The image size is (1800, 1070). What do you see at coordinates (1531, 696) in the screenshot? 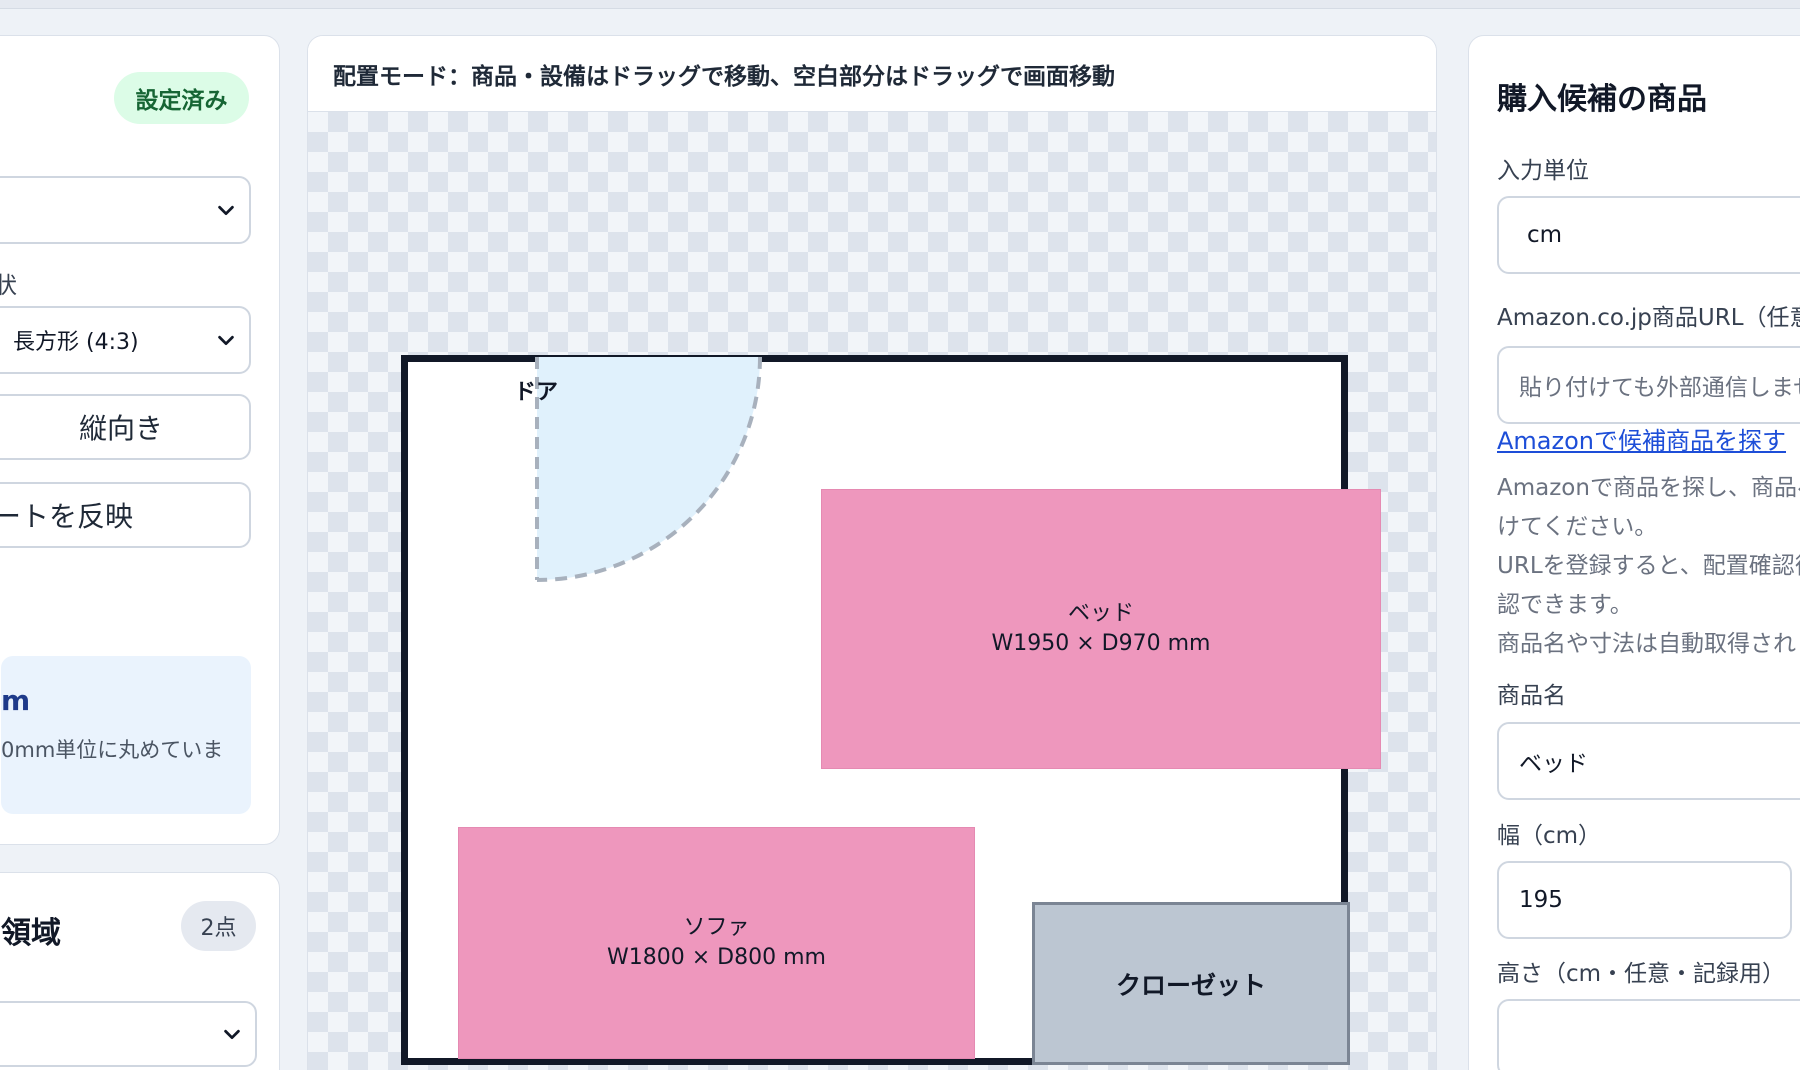
I see `product-name-label: 商品名` at bounding box center [1531, 696].